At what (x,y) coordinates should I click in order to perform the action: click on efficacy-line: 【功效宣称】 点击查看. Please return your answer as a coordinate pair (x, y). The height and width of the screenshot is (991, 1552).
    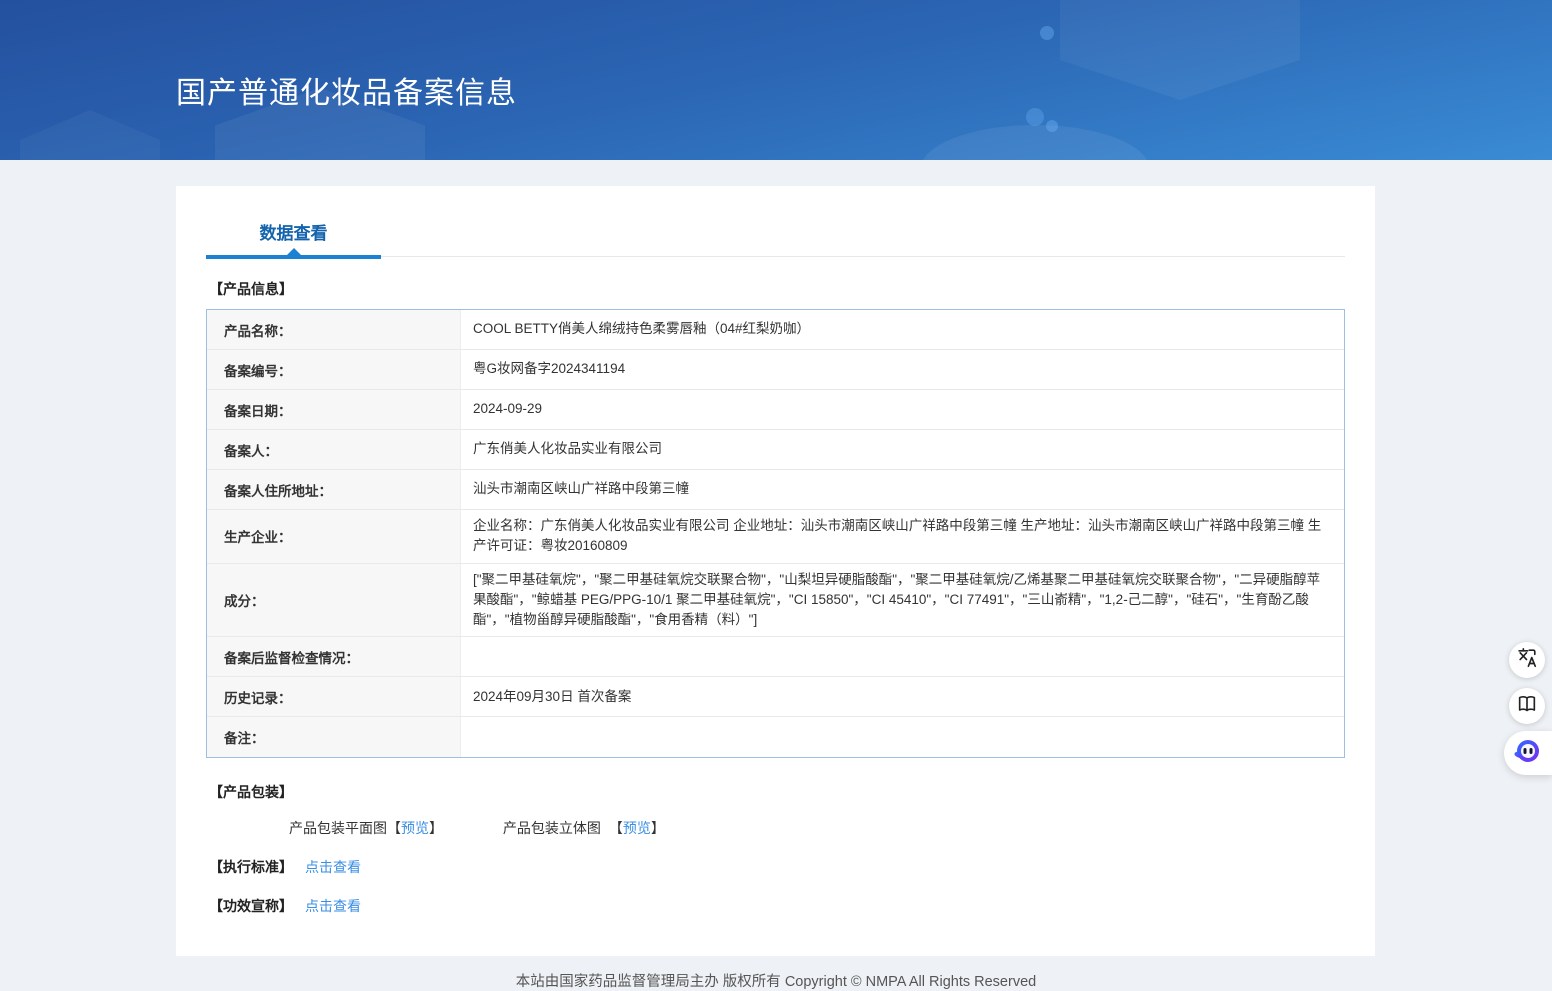
    Looking at the image, I should click on (775, 906).